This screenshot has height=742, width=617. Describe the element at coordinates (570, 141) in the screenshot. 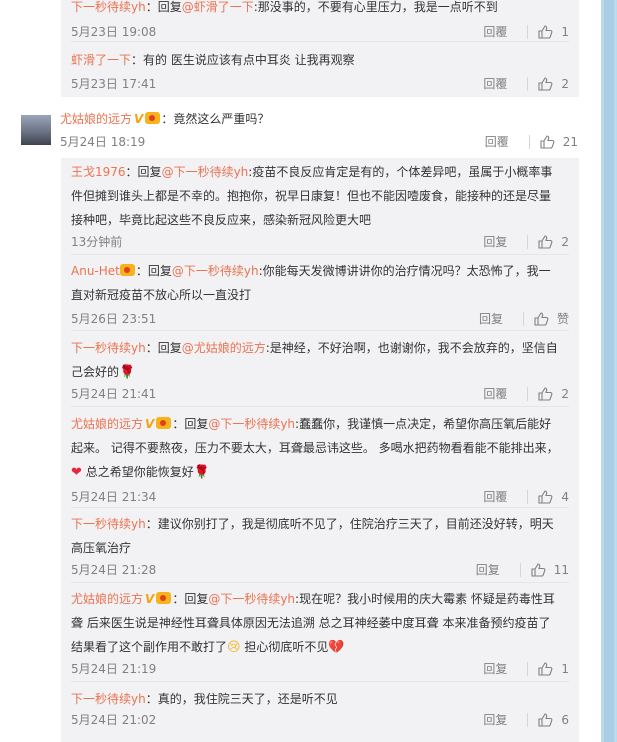

I see `like-count: 21` at that location.